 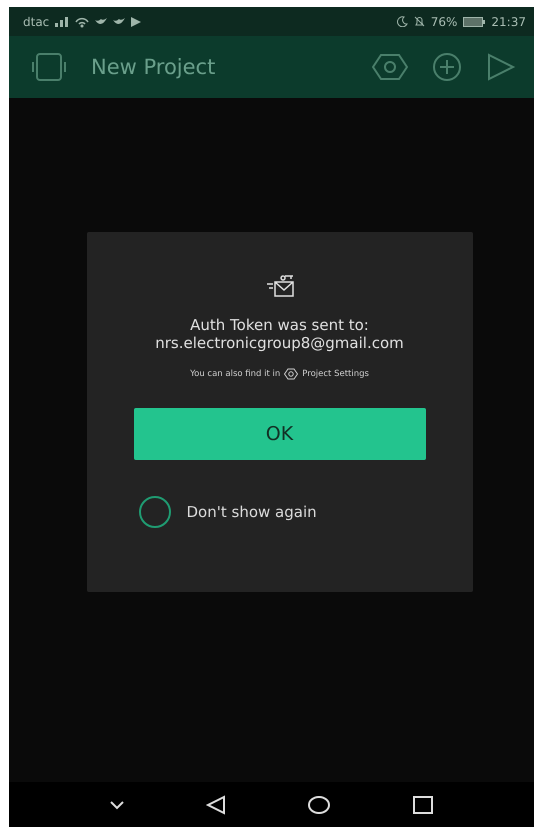 What do you see at coordinates (335, 374) in the screenshot?
I see `project-settings-text: Project Settings` at bounding box center [335, 374].